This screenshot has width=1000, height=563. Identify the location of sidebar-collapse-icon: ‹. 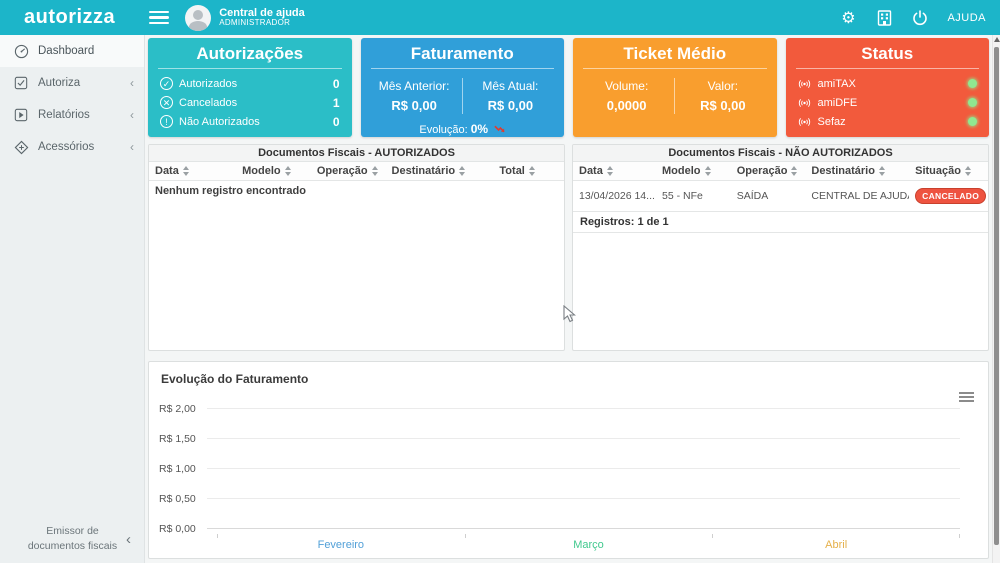
(128, 539).